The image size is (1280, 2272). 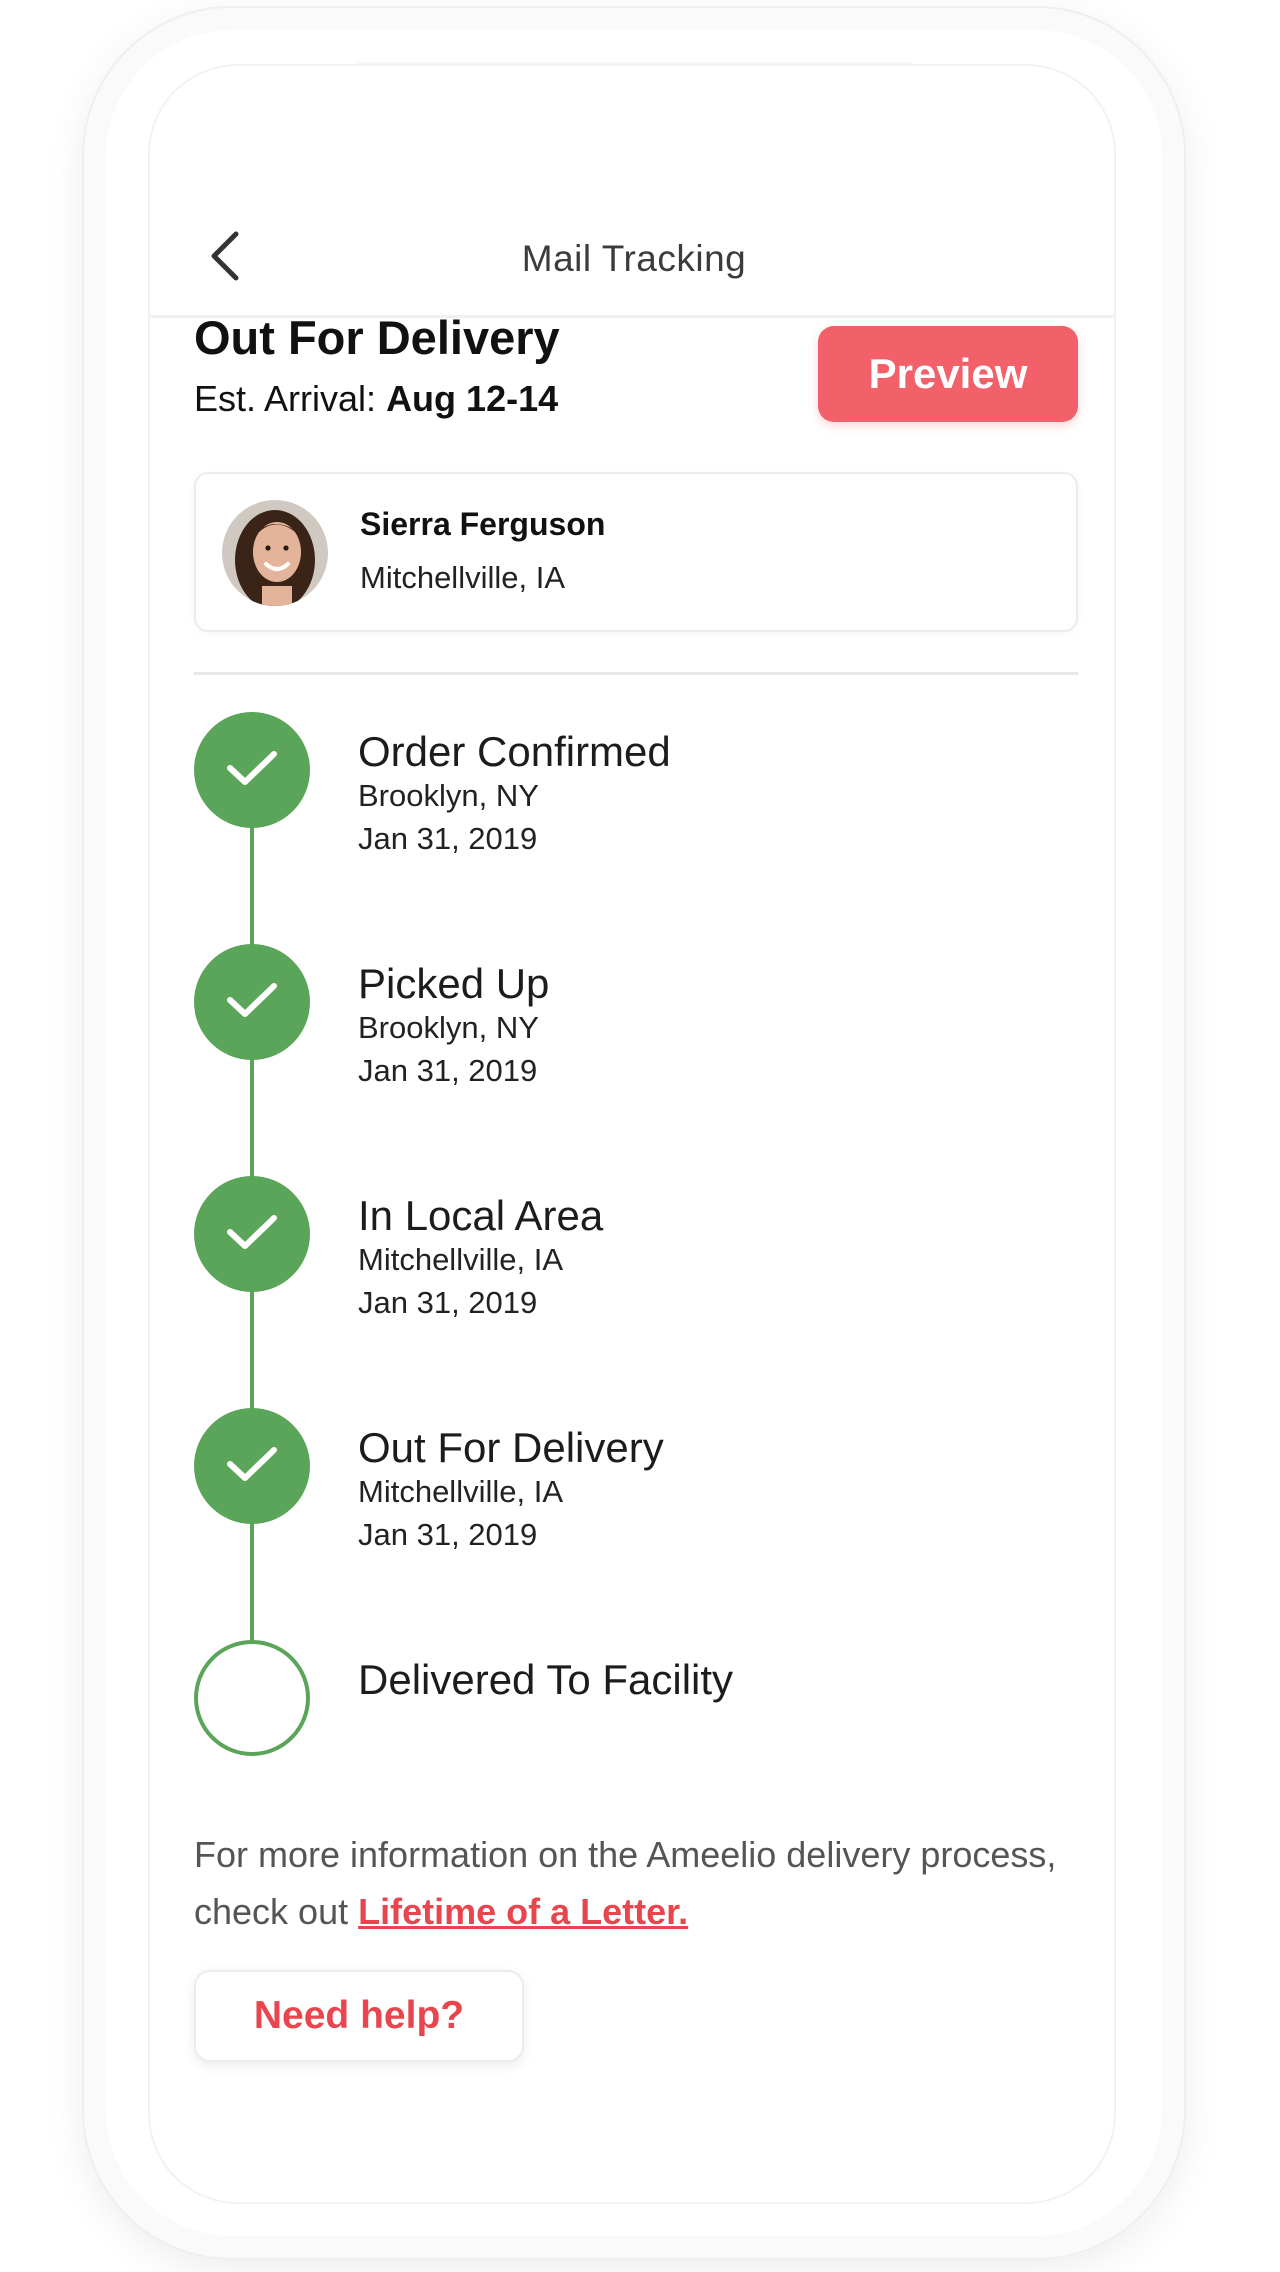 I want to click on need-help-button: Need help?, so click(x=359, y=2016).